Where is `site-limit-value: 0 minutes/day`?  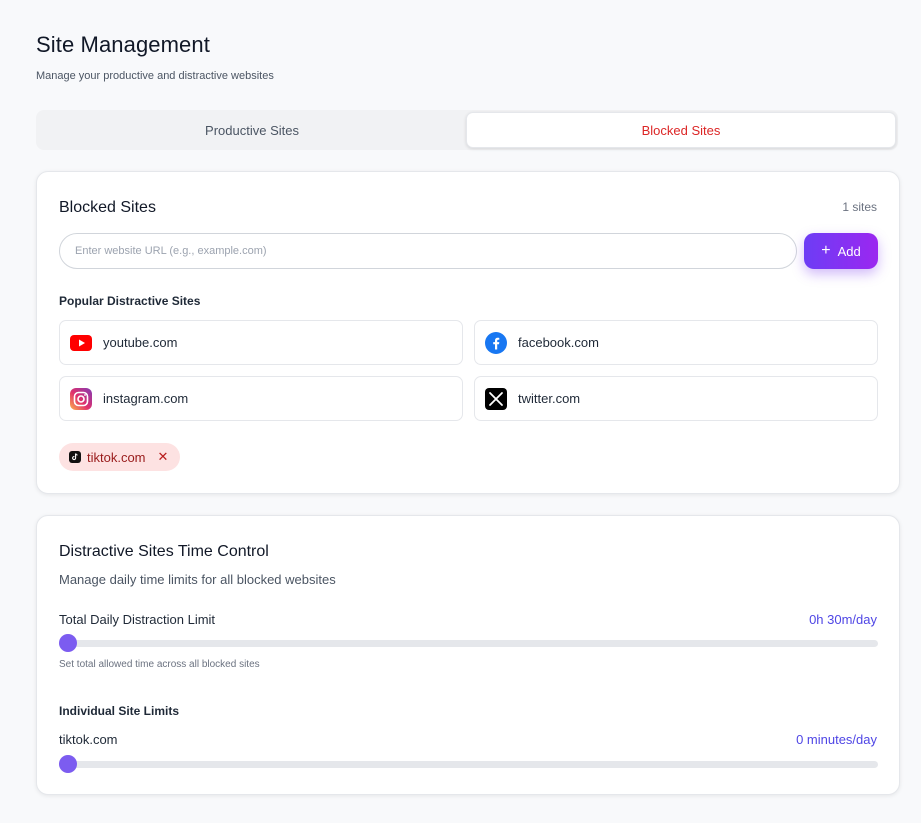
site-limit-value: 0 minutes/day is located at coordinates (836, 739).